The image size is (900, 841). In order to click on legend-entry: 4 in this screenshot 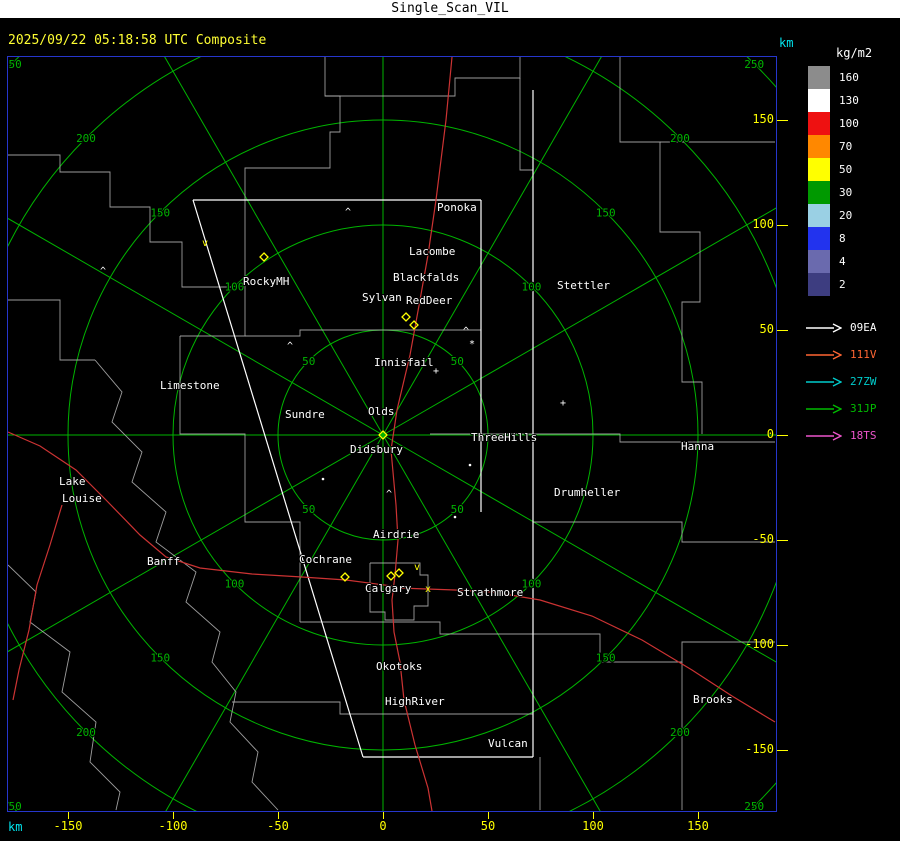, I will do `click(840, 261)`.